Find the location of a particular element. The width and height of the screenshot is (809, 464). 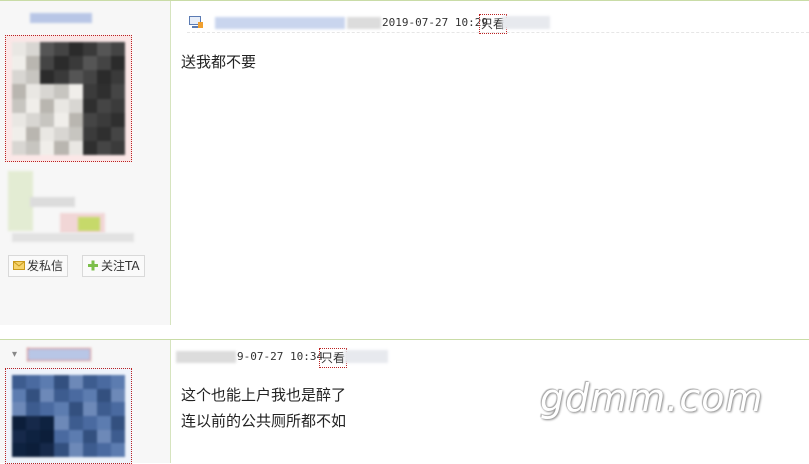

post-1-author-redacted is located at coordinates (280, 23).